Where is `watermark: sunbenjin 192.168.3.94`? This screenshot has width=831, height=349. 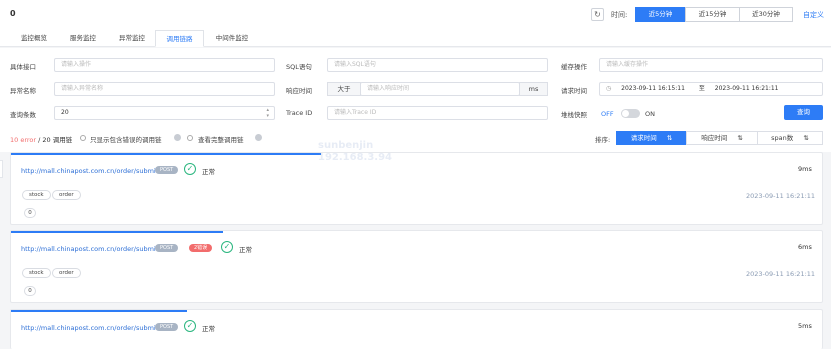
watermark: sunbenjin 192.168.3.94 is located at coordinates (355, 152).